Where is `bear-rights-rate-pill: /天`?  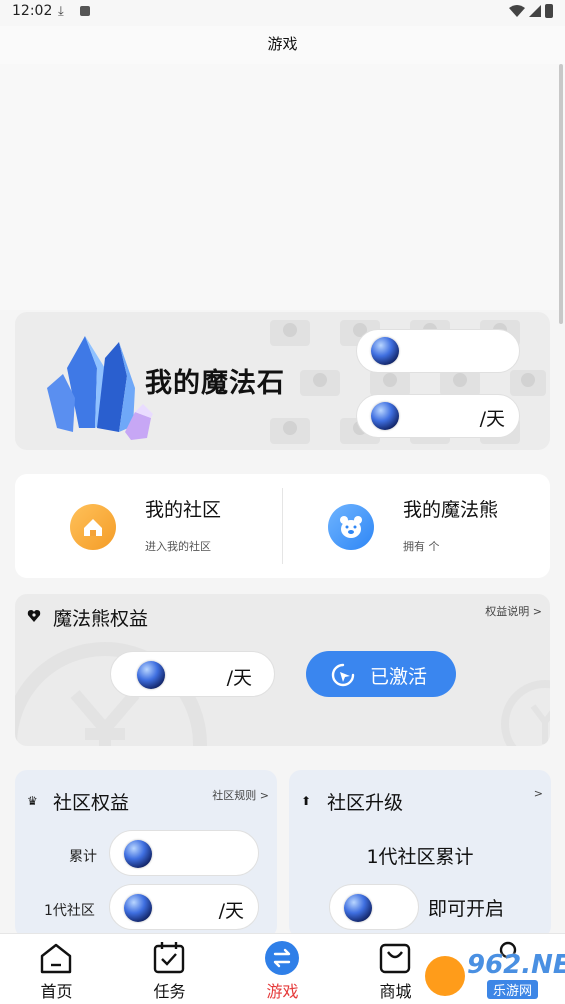
bear-rights-rate-pill: /天 is located at coordinates (192, 674).